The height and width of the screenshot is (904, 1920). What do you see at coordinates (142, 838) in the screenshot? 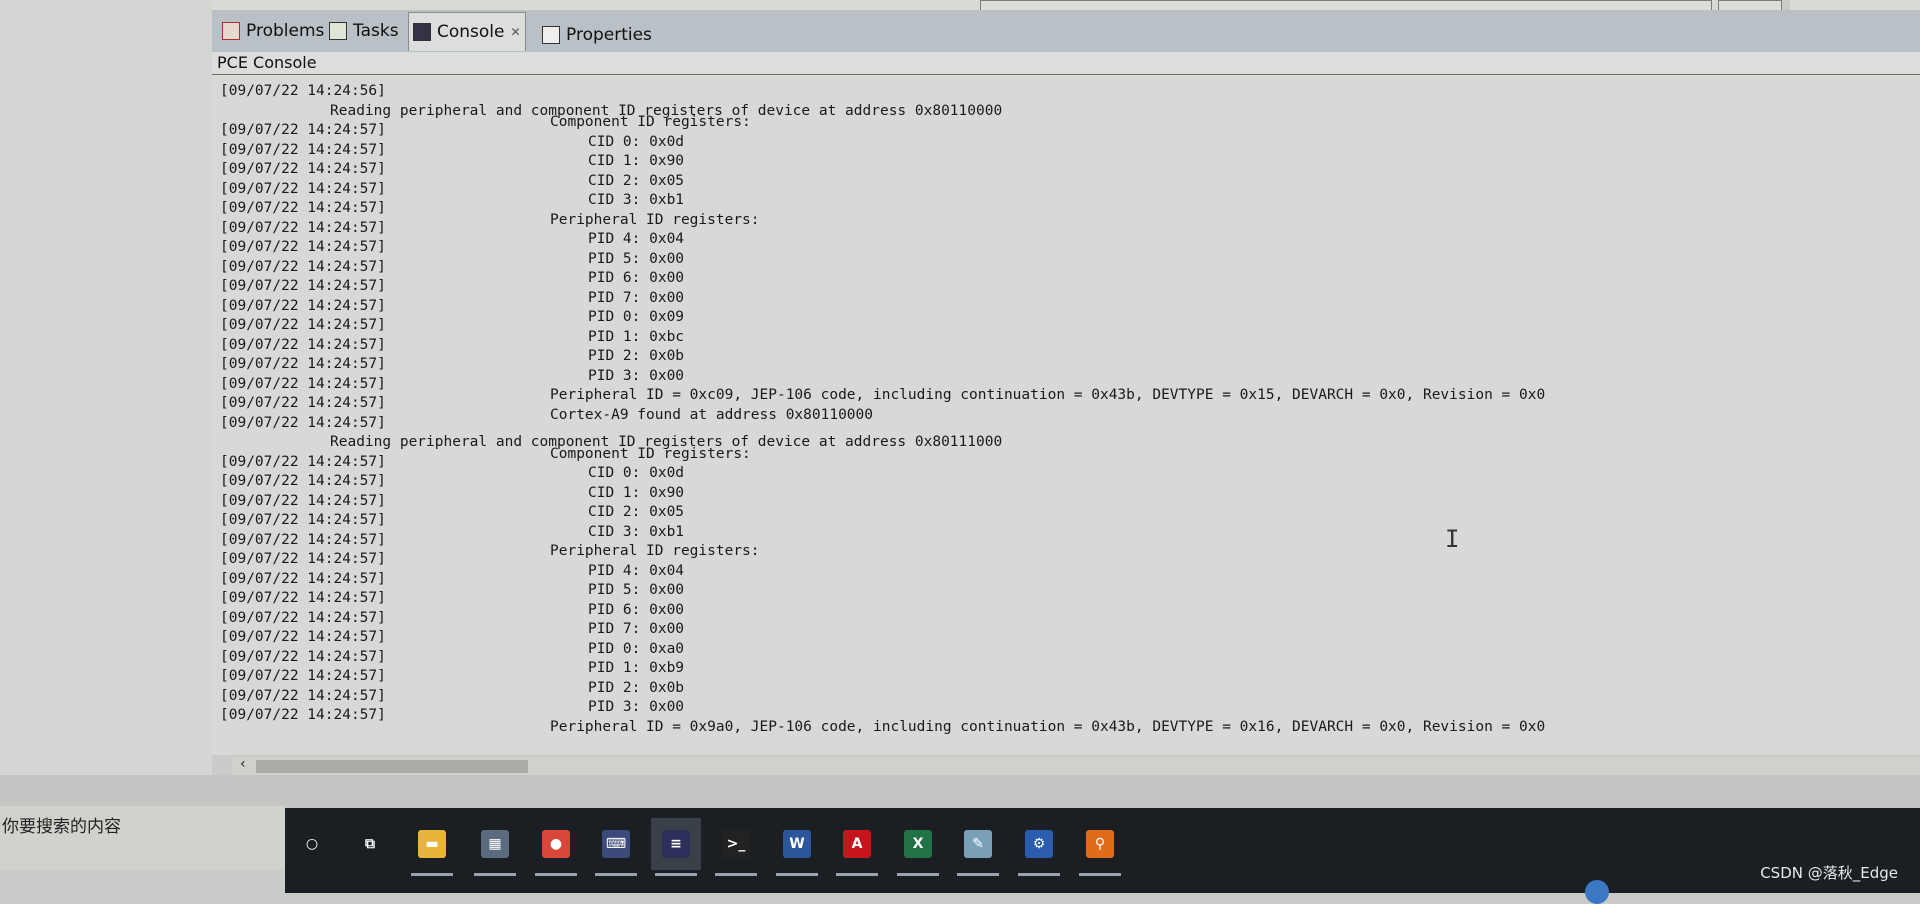
I see `taskbar-search-box: 你要搜索的内容` at bounding box center [142, 838].